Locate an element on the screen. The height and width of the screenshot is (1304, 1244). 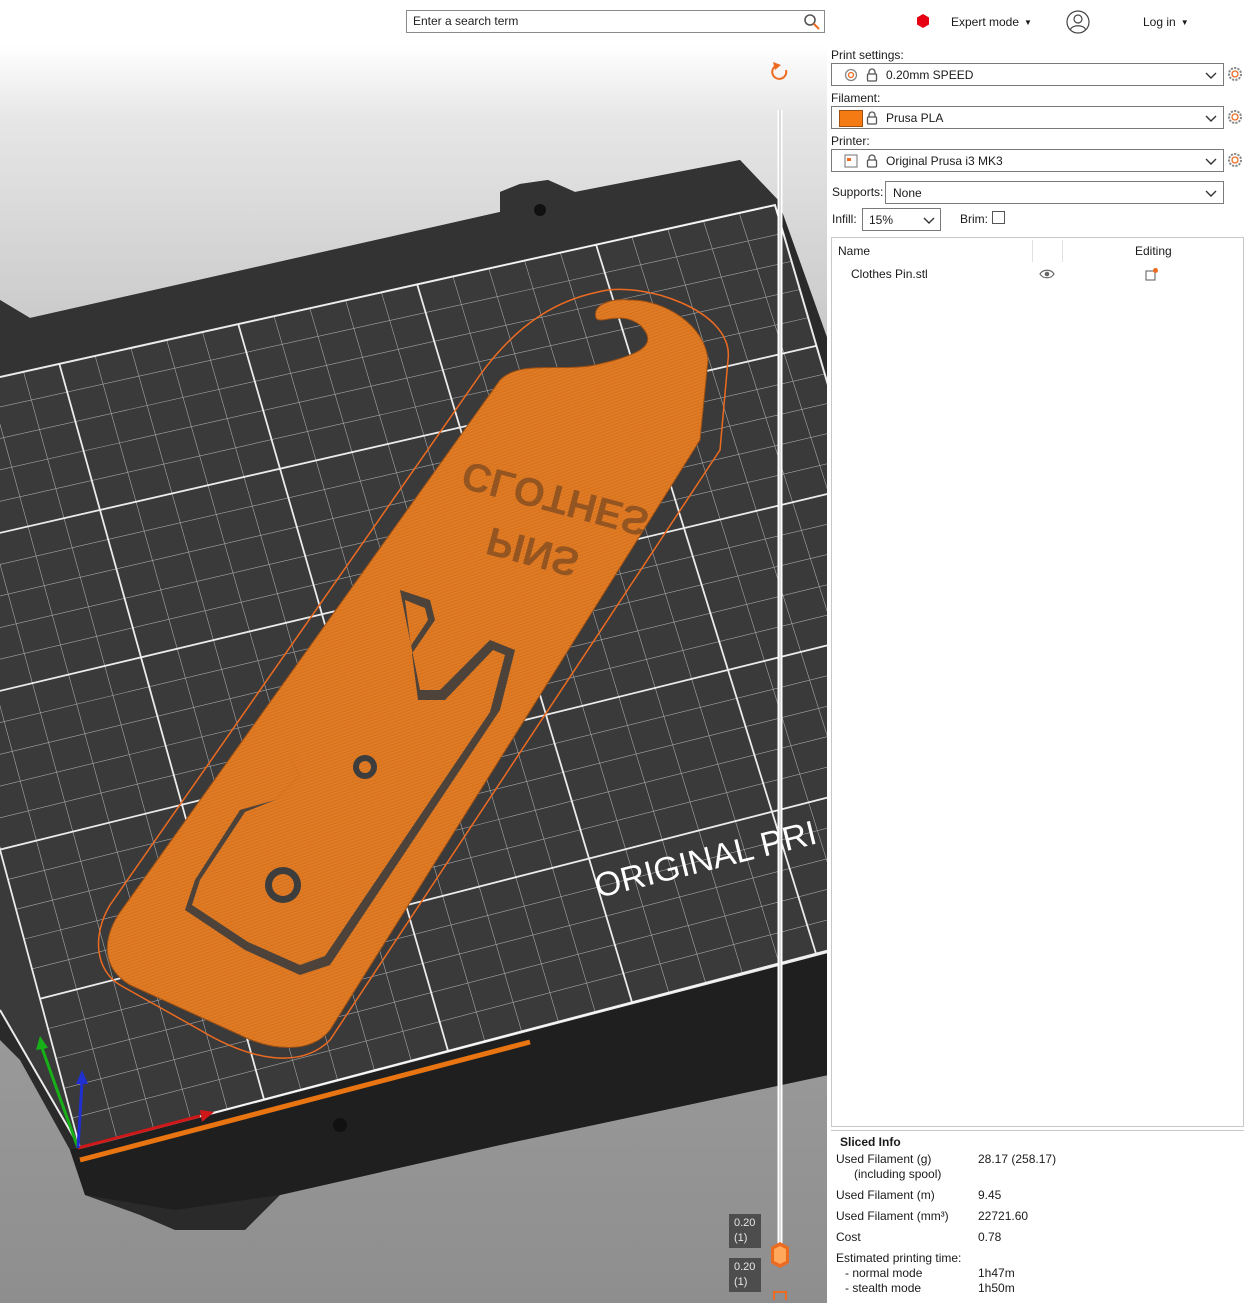
sliced-info-key: Cost is located at coordinates (848, 1237).